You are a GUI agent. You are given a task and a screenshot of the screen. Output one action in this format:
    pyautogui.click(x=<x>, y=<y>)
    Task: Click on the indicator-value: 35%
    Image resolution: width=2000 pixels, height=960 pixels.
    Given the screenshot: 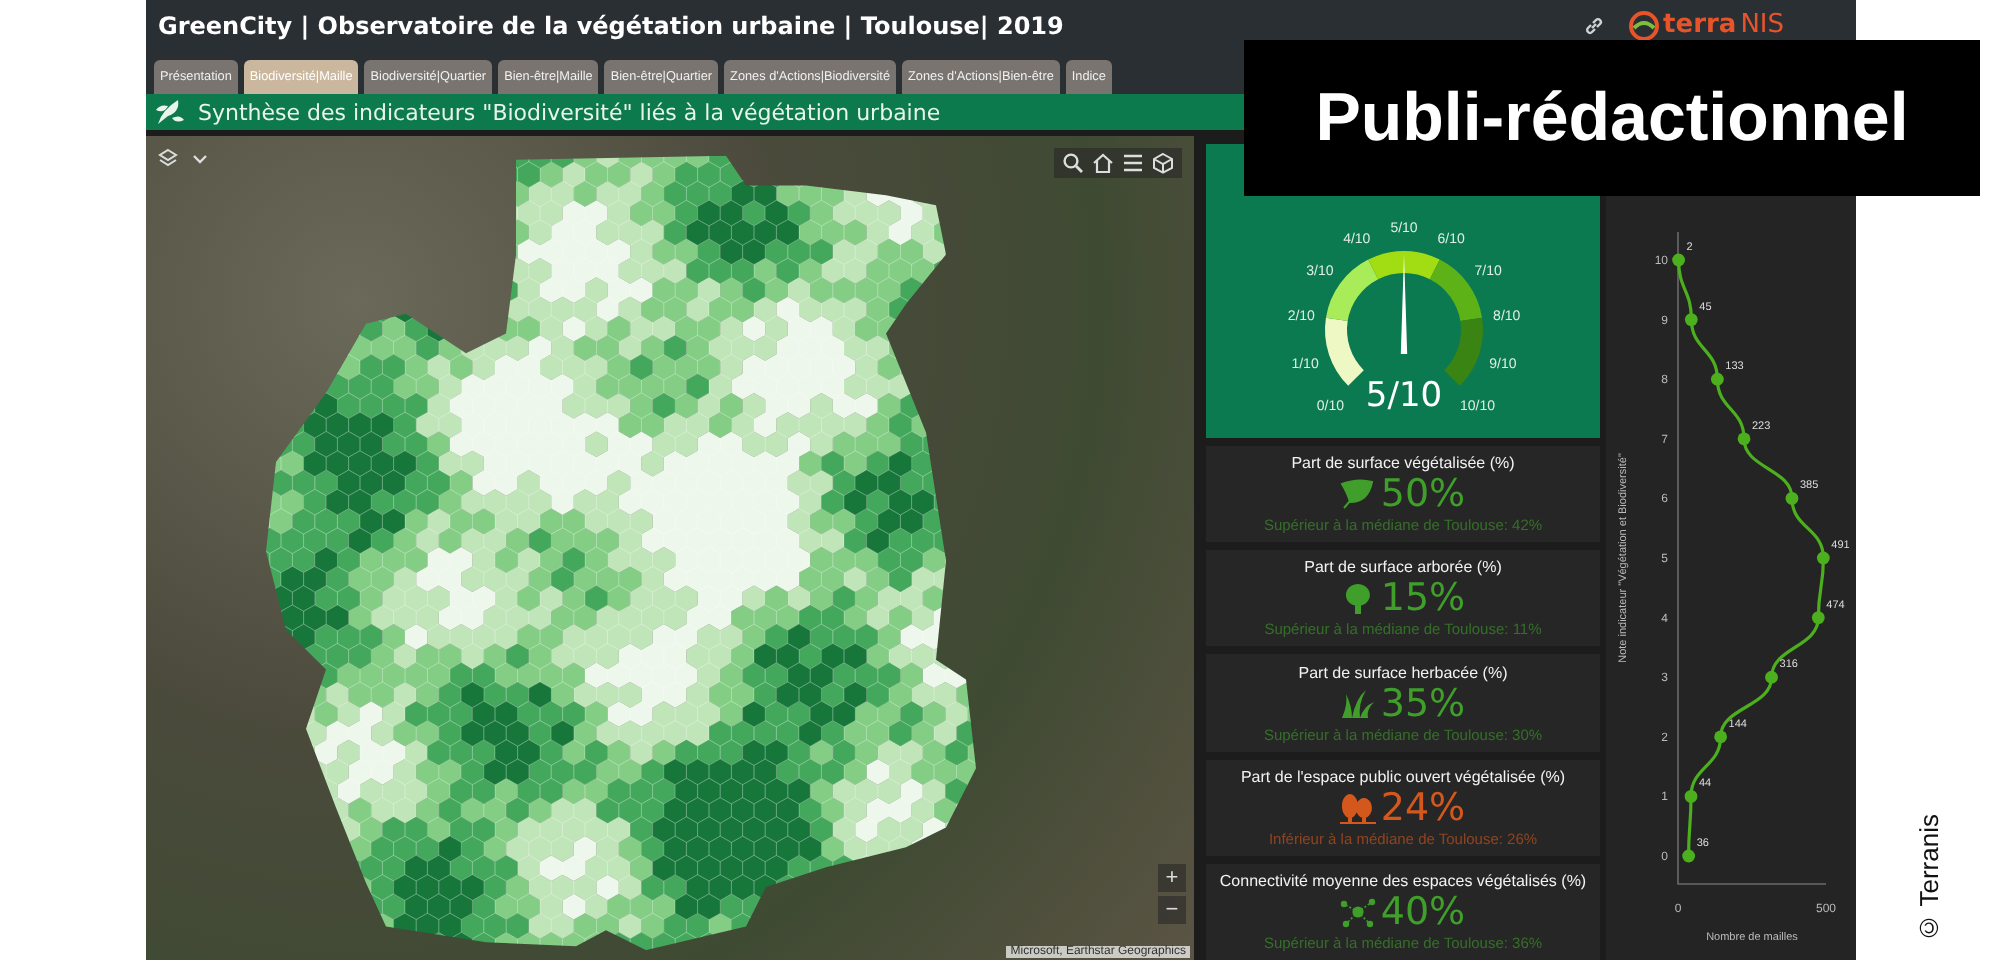 What is the action you would take?
    pyautogui.click(x=1423, y=703)
    